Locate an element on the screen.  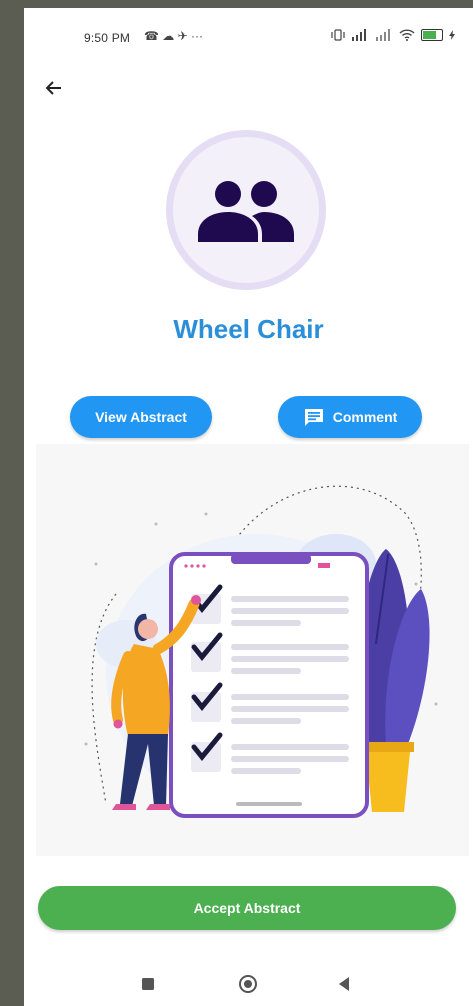
notification-icons: ☎ ☁ ✈ ··· is located at coordinates (173, 36).